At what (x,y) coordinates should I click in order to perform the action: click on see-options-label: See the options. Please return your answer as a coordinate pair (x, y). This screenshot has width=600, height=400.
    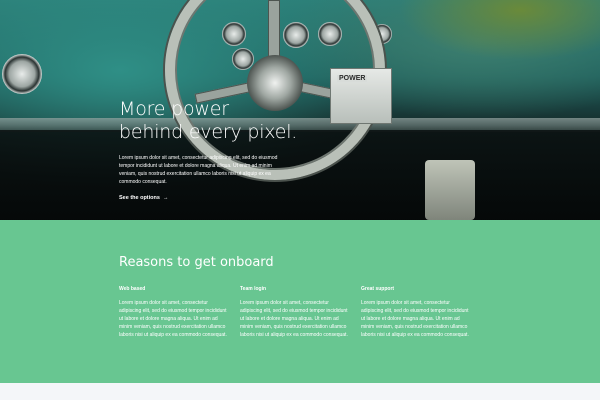
    Looking at the image, I should click on (139, 198).